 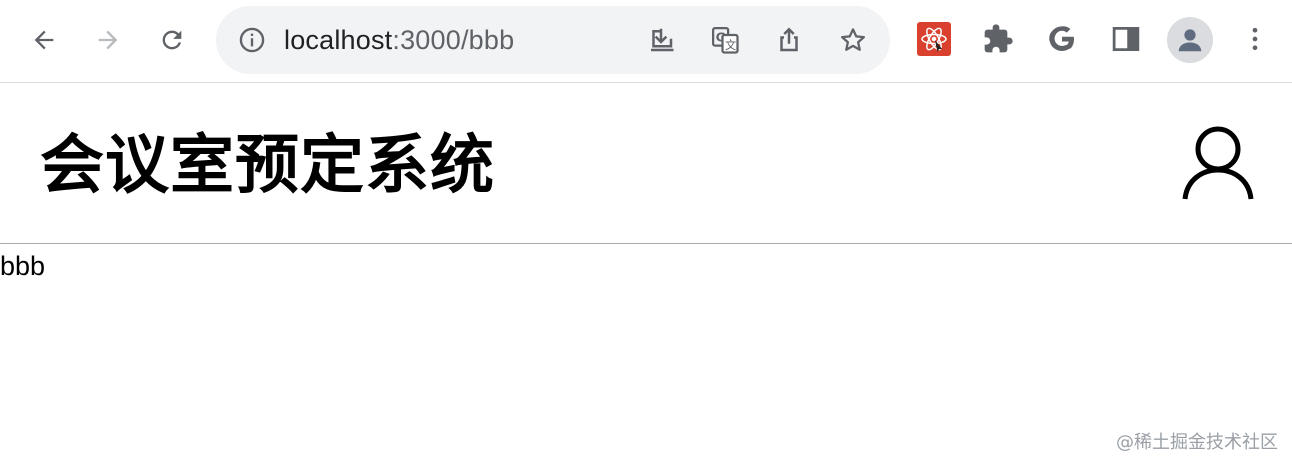 I want to click on react-devtools-icon, so click(x=934, y=39).